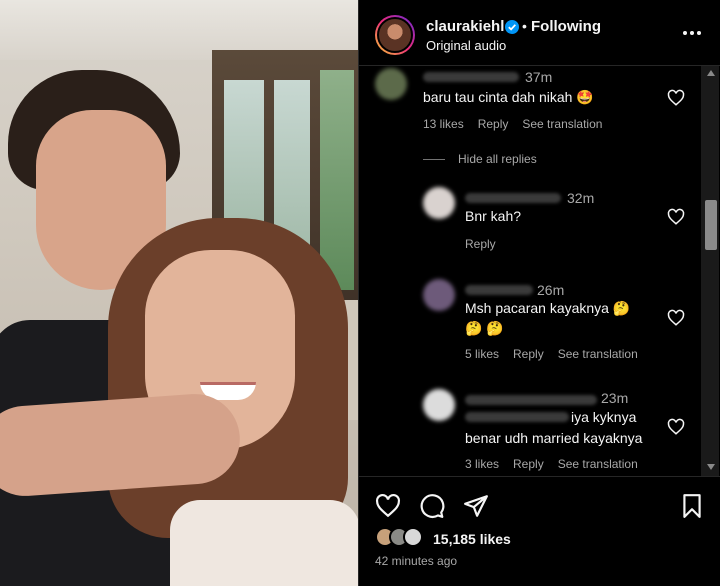 The height and width of the screenshot is (586, 720). Describe the element at coordinates (472, 539) in the screenshot. I see `likes-count: 15,185 likes` at that location.